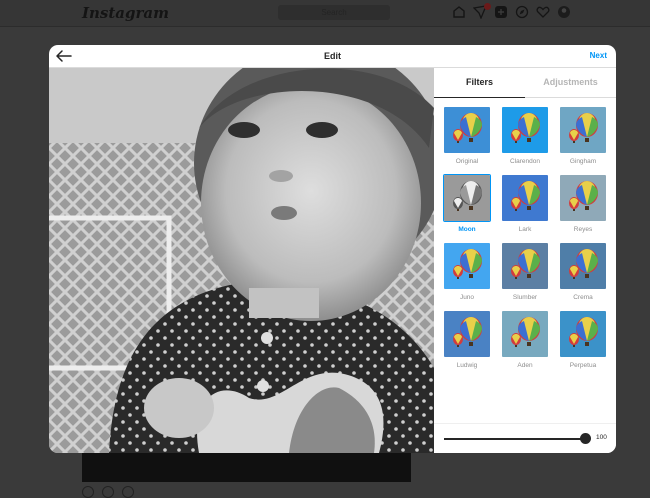 This screenshot has height=498, width=650. What do you see at coordinates (88, 492) in the screenshot?
I see `like-icon` at bounding box center [88, 492].